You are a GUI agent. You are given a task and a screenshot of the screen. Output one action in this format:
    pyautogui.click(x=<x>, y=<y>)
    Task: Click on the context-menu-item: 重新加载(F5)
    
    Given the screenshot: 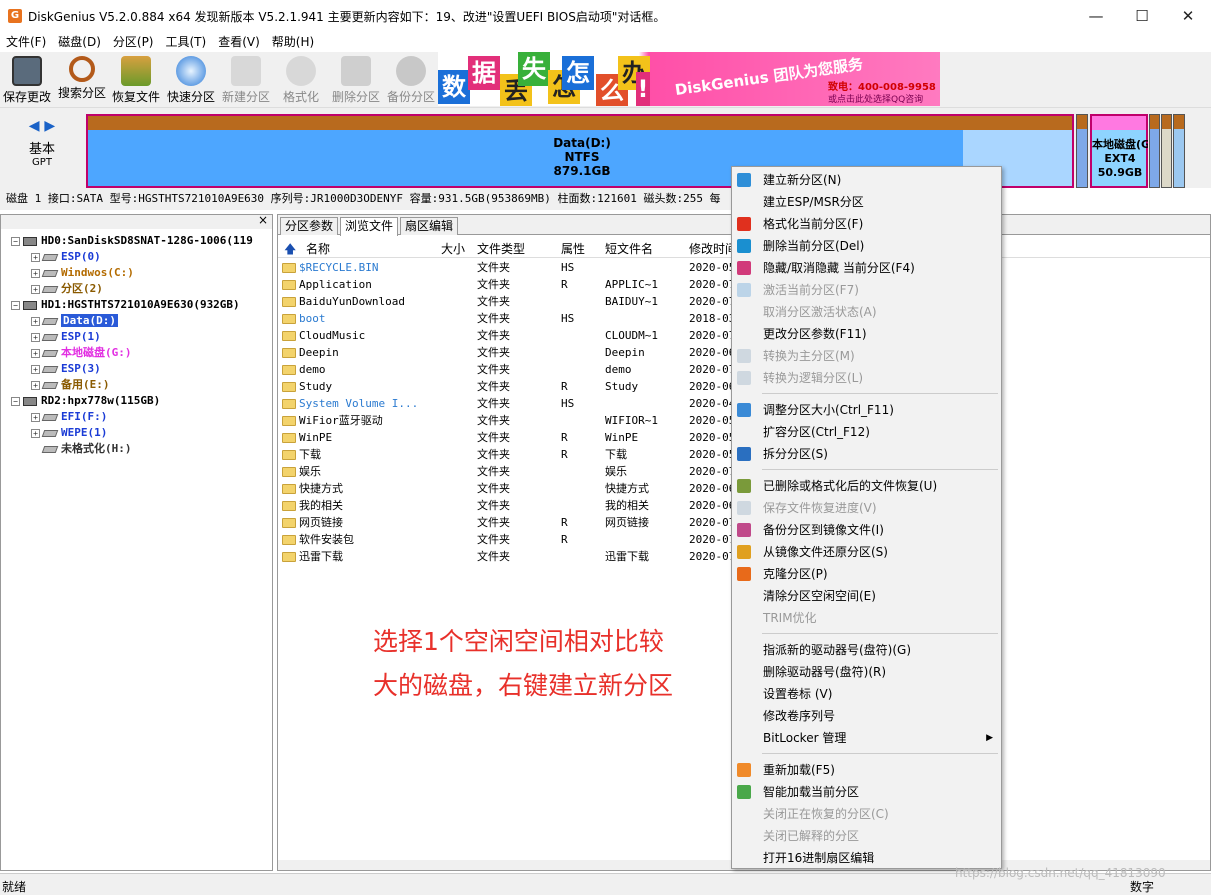 What is the action you would take?
    pyautogui.click(x=866, y=770)
    